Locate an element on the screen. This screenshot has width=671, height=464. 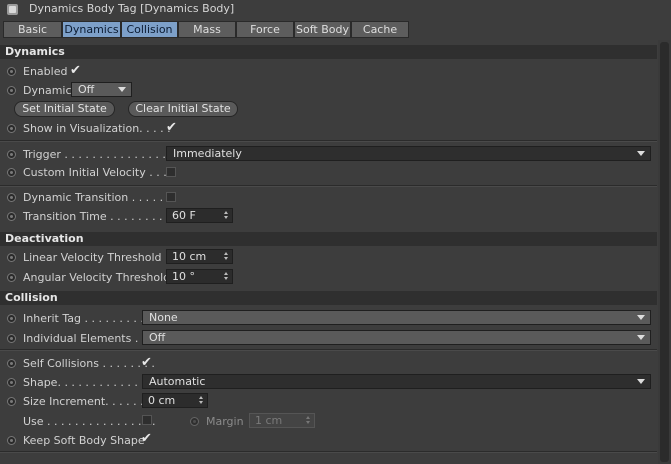
inherit-tag-label: Inherit Tag . . . . . . . . . . . is located at coordinates (90, 318).